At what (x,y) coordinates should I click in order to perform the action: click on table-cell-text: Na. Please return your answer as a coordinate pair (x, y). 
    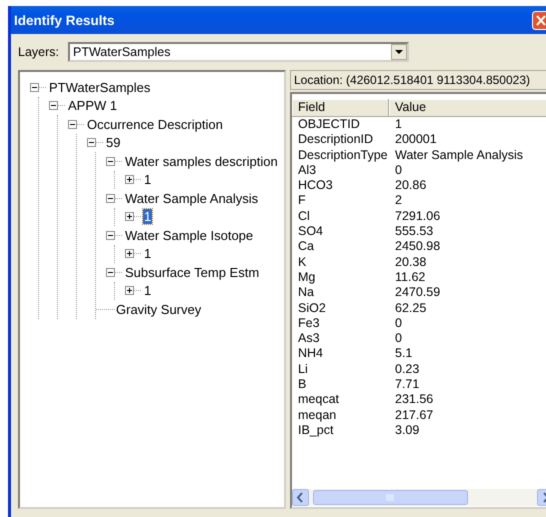
    Looking at the image, I should click on (306, 293).